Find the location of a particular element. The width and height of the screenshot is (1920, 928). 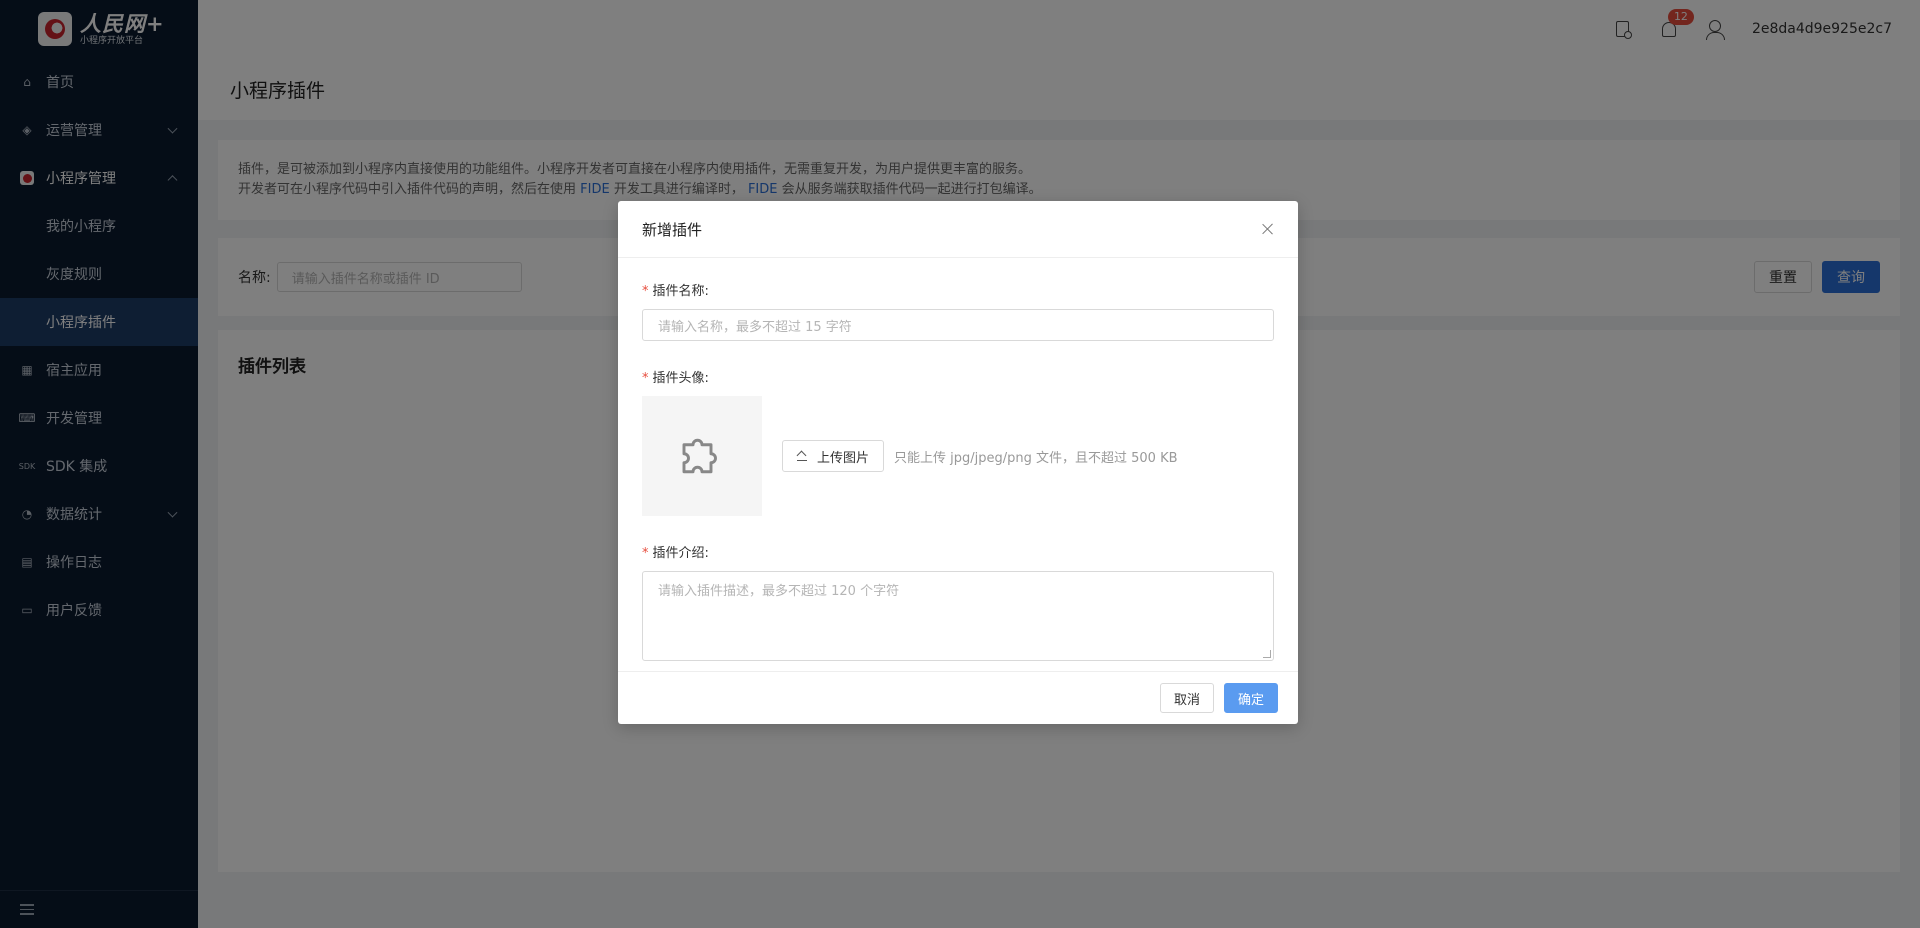

plugin-intro-textarea: 请输入插件描述，最多不超过 120 个字符 is located at coordinates (958, 616).